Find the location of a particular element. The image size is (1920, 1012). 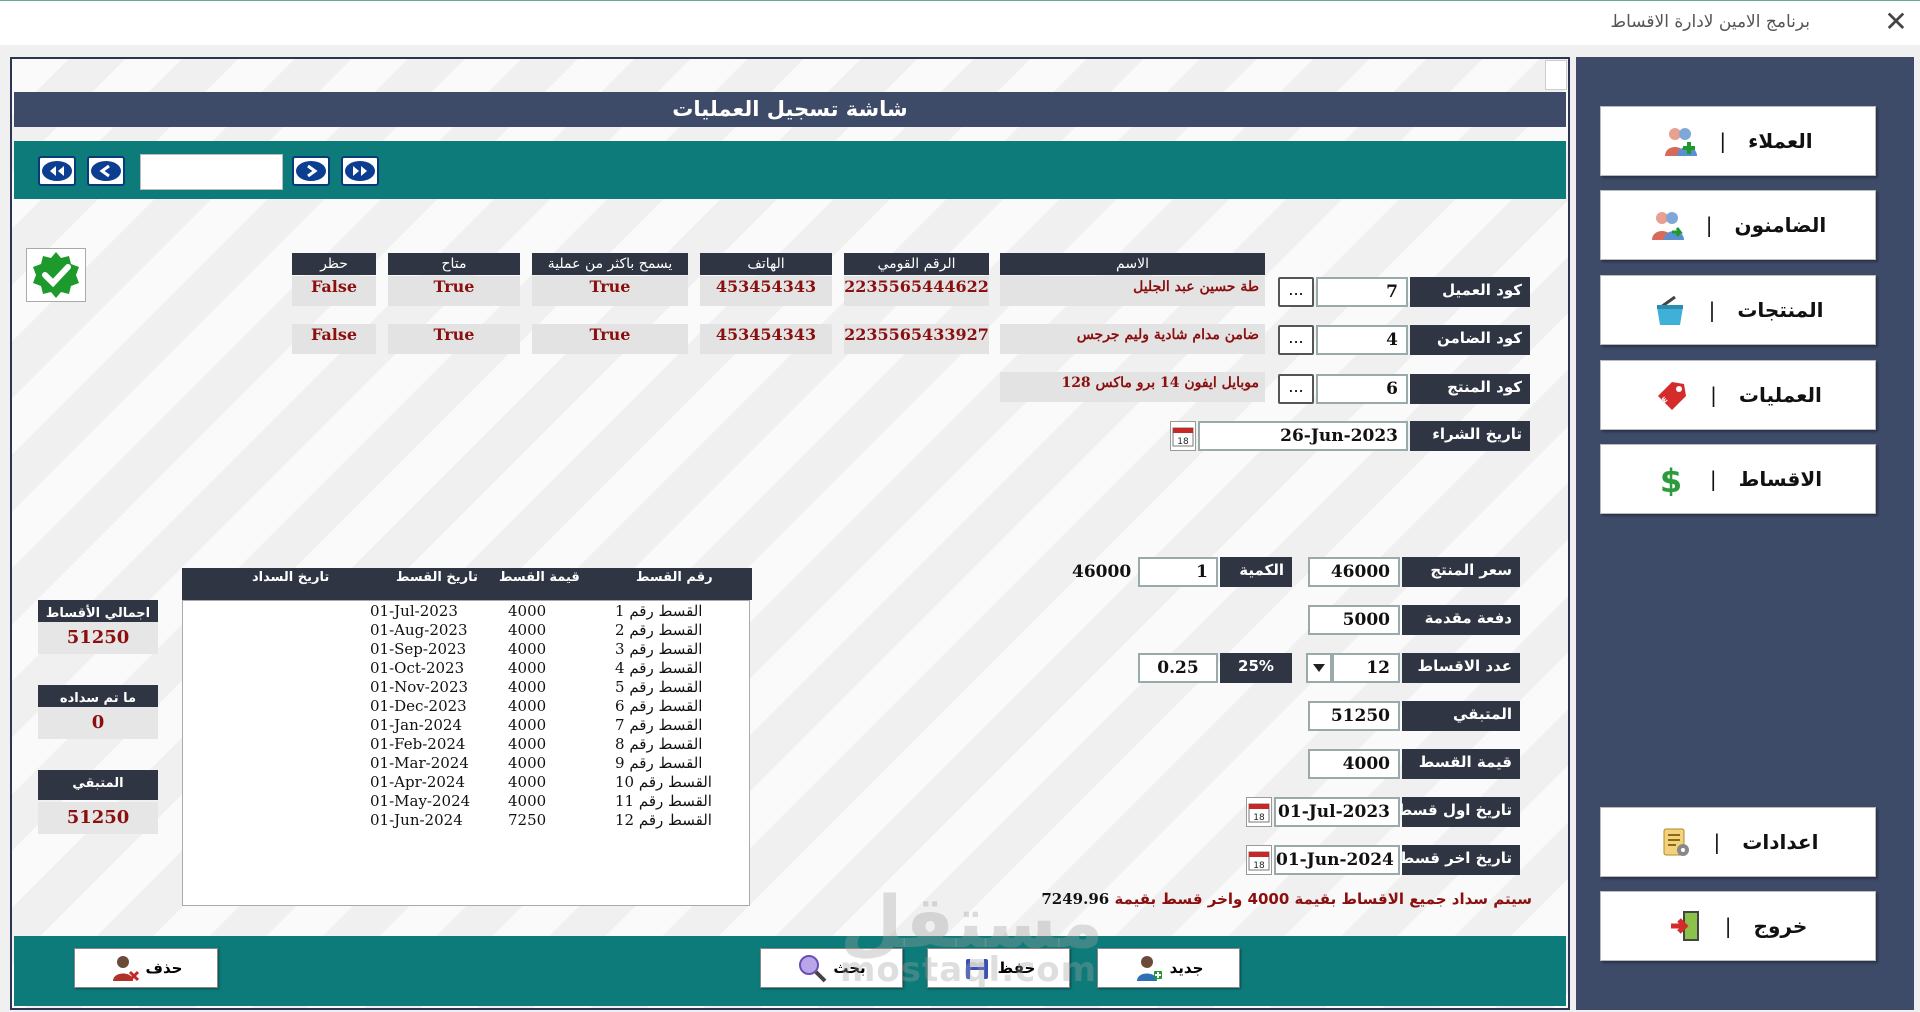

customer-phone: 453454343 is located at coordinates (766, 291).